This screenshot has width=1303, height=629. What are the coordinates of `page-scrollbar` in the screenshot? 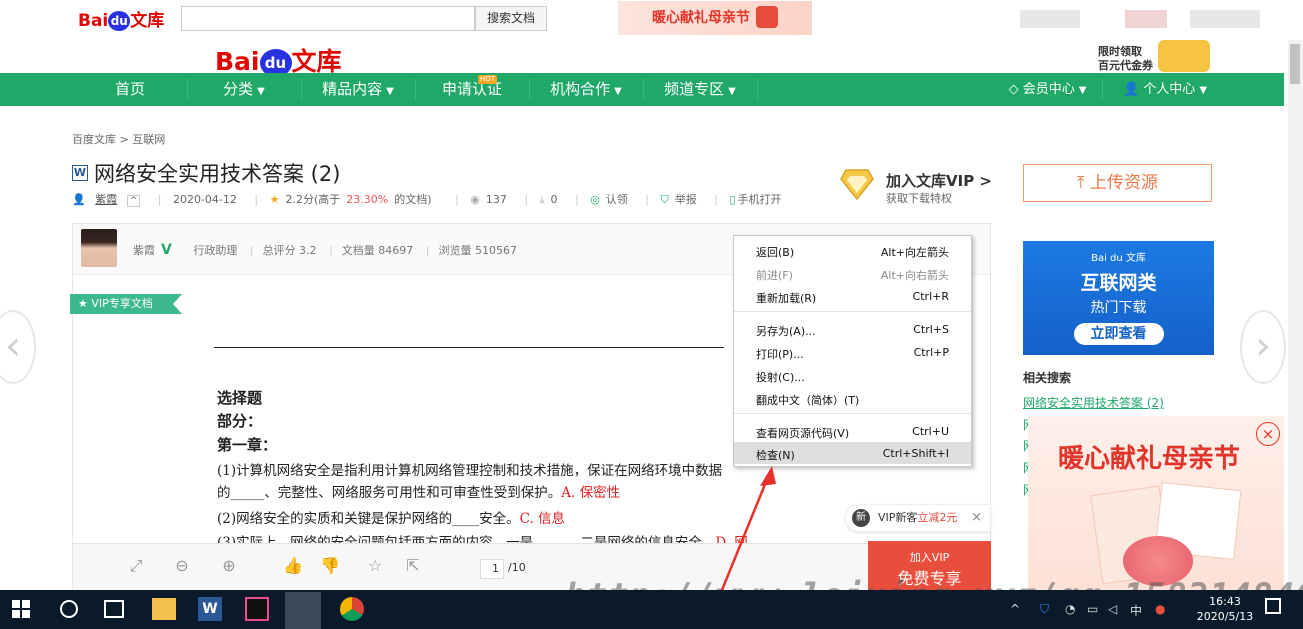 It's located at (1295, 315).